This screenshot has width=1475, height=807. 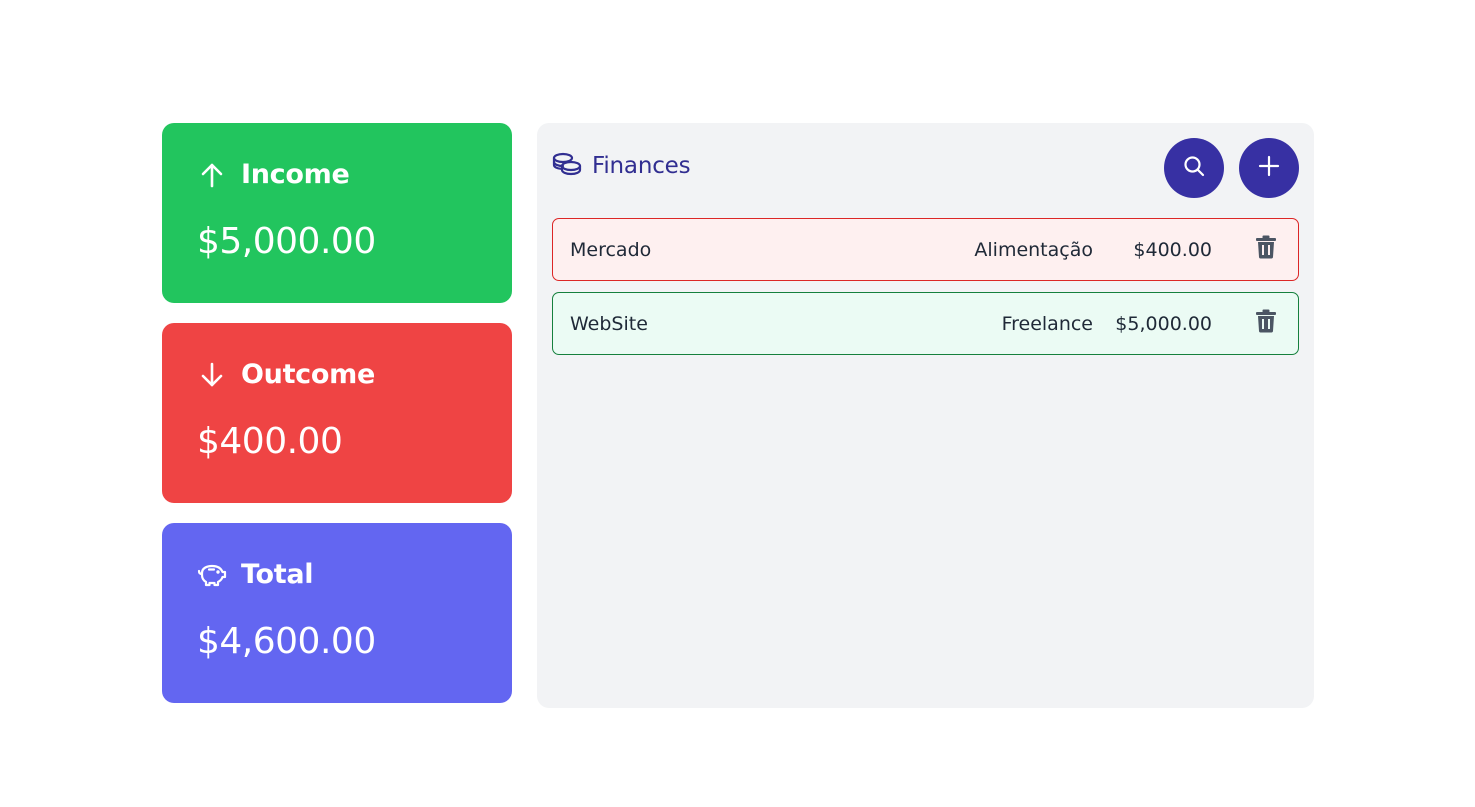 What do you see at coordinates (308, 374) in the screenshot?
I see `outcome-card-title: Outcome` at bounding box center [308, 374].